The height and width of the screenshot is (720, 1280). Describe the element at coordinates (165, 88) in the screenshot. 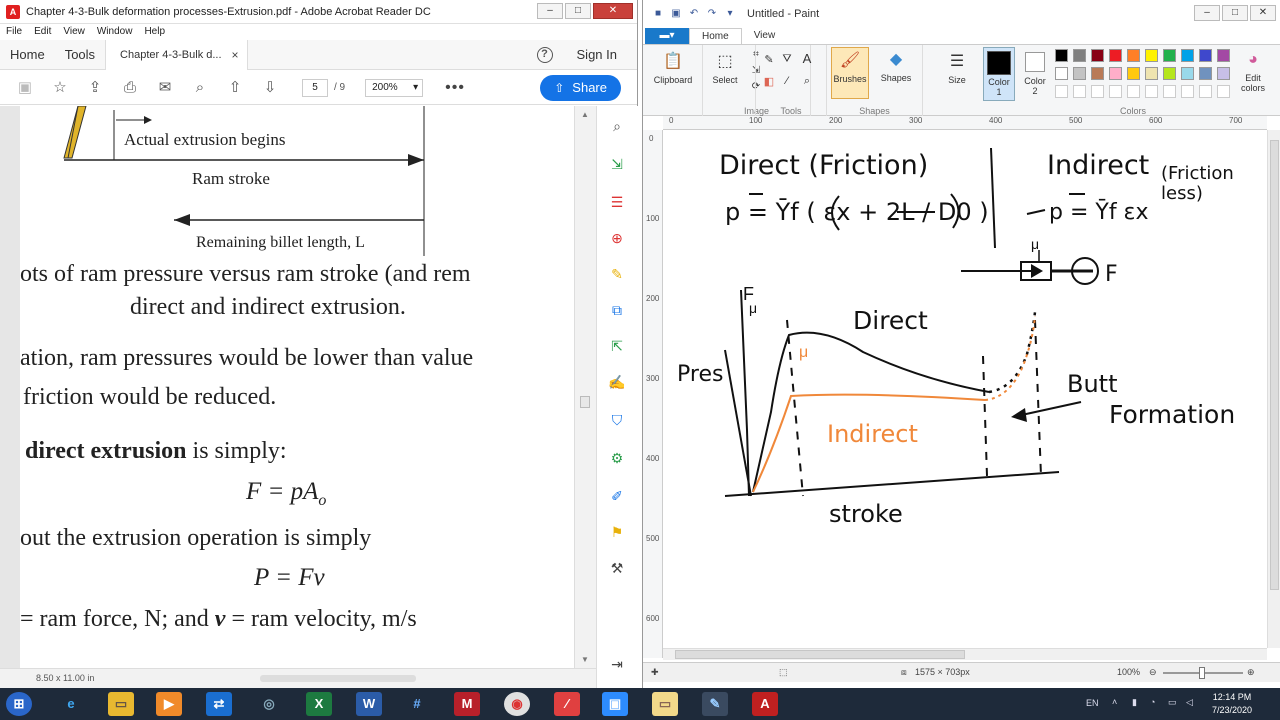

I see `email-icon: ✉` at that location.